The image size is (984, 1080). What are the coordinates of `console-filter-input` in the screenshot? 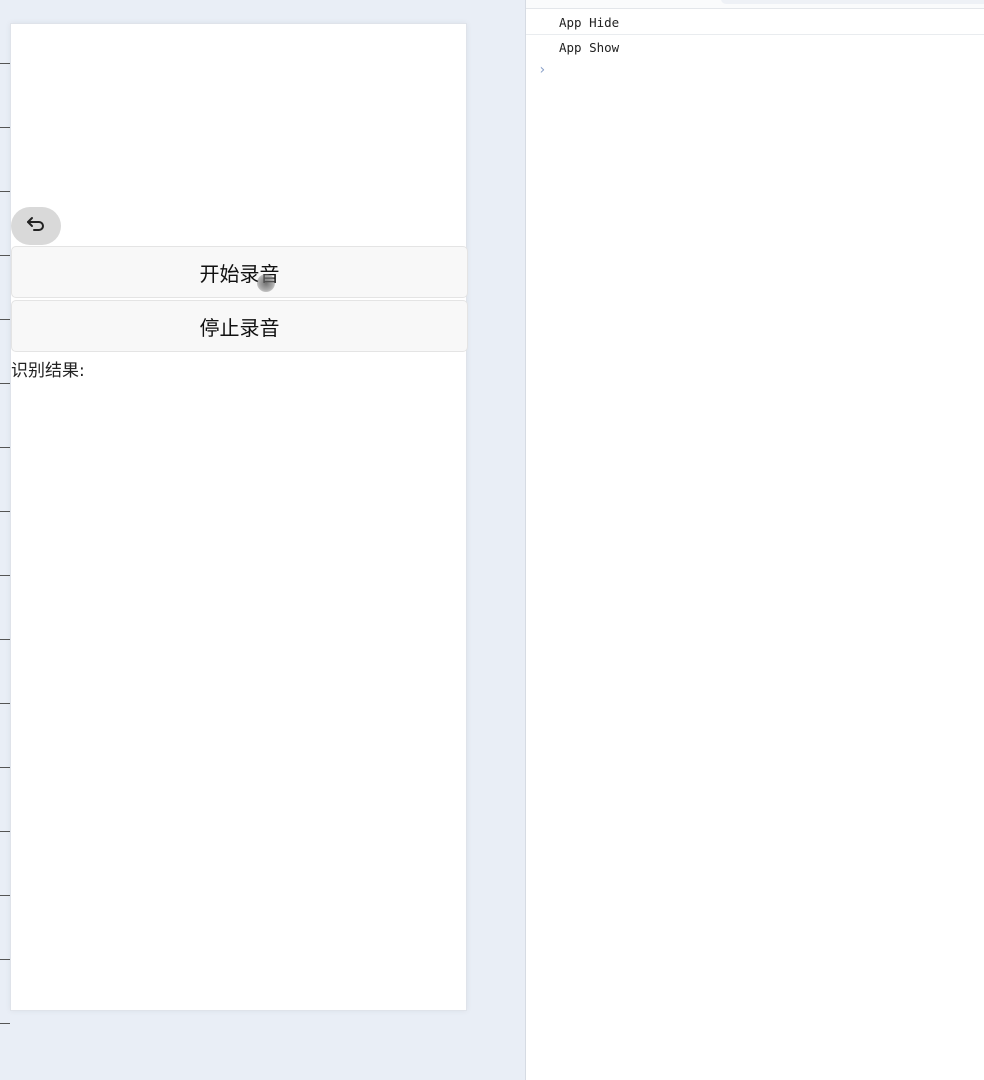 It's located at (852, 2).